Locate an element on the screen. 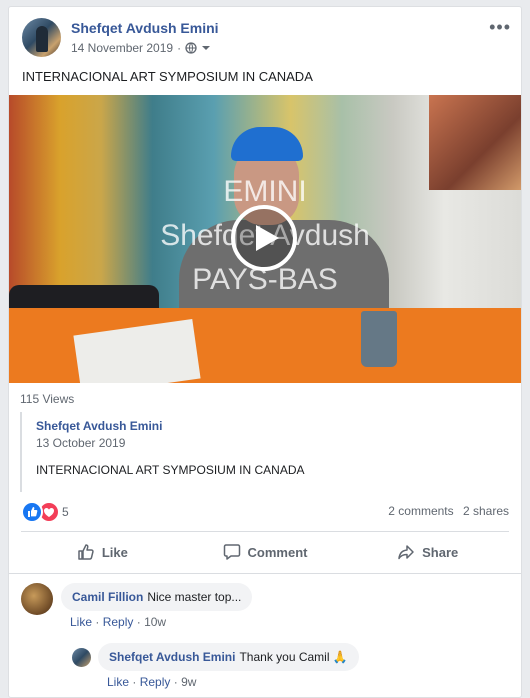 Image resolution: width=530 pixels, height=698 pixels. reply-author-avatar is located at coordinates (81, 657).